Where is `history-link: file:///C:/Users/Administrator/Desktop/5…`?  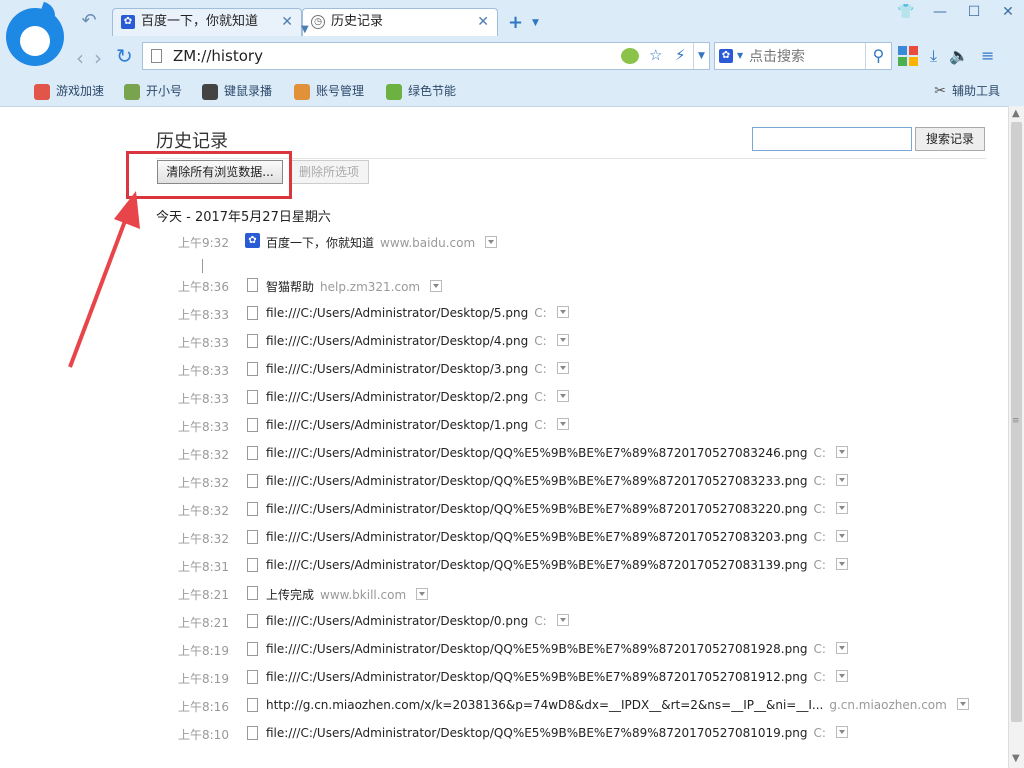 history-link: file:///C:/Users/Administrator/Desktop/5… is located at coordinates (417, 313).